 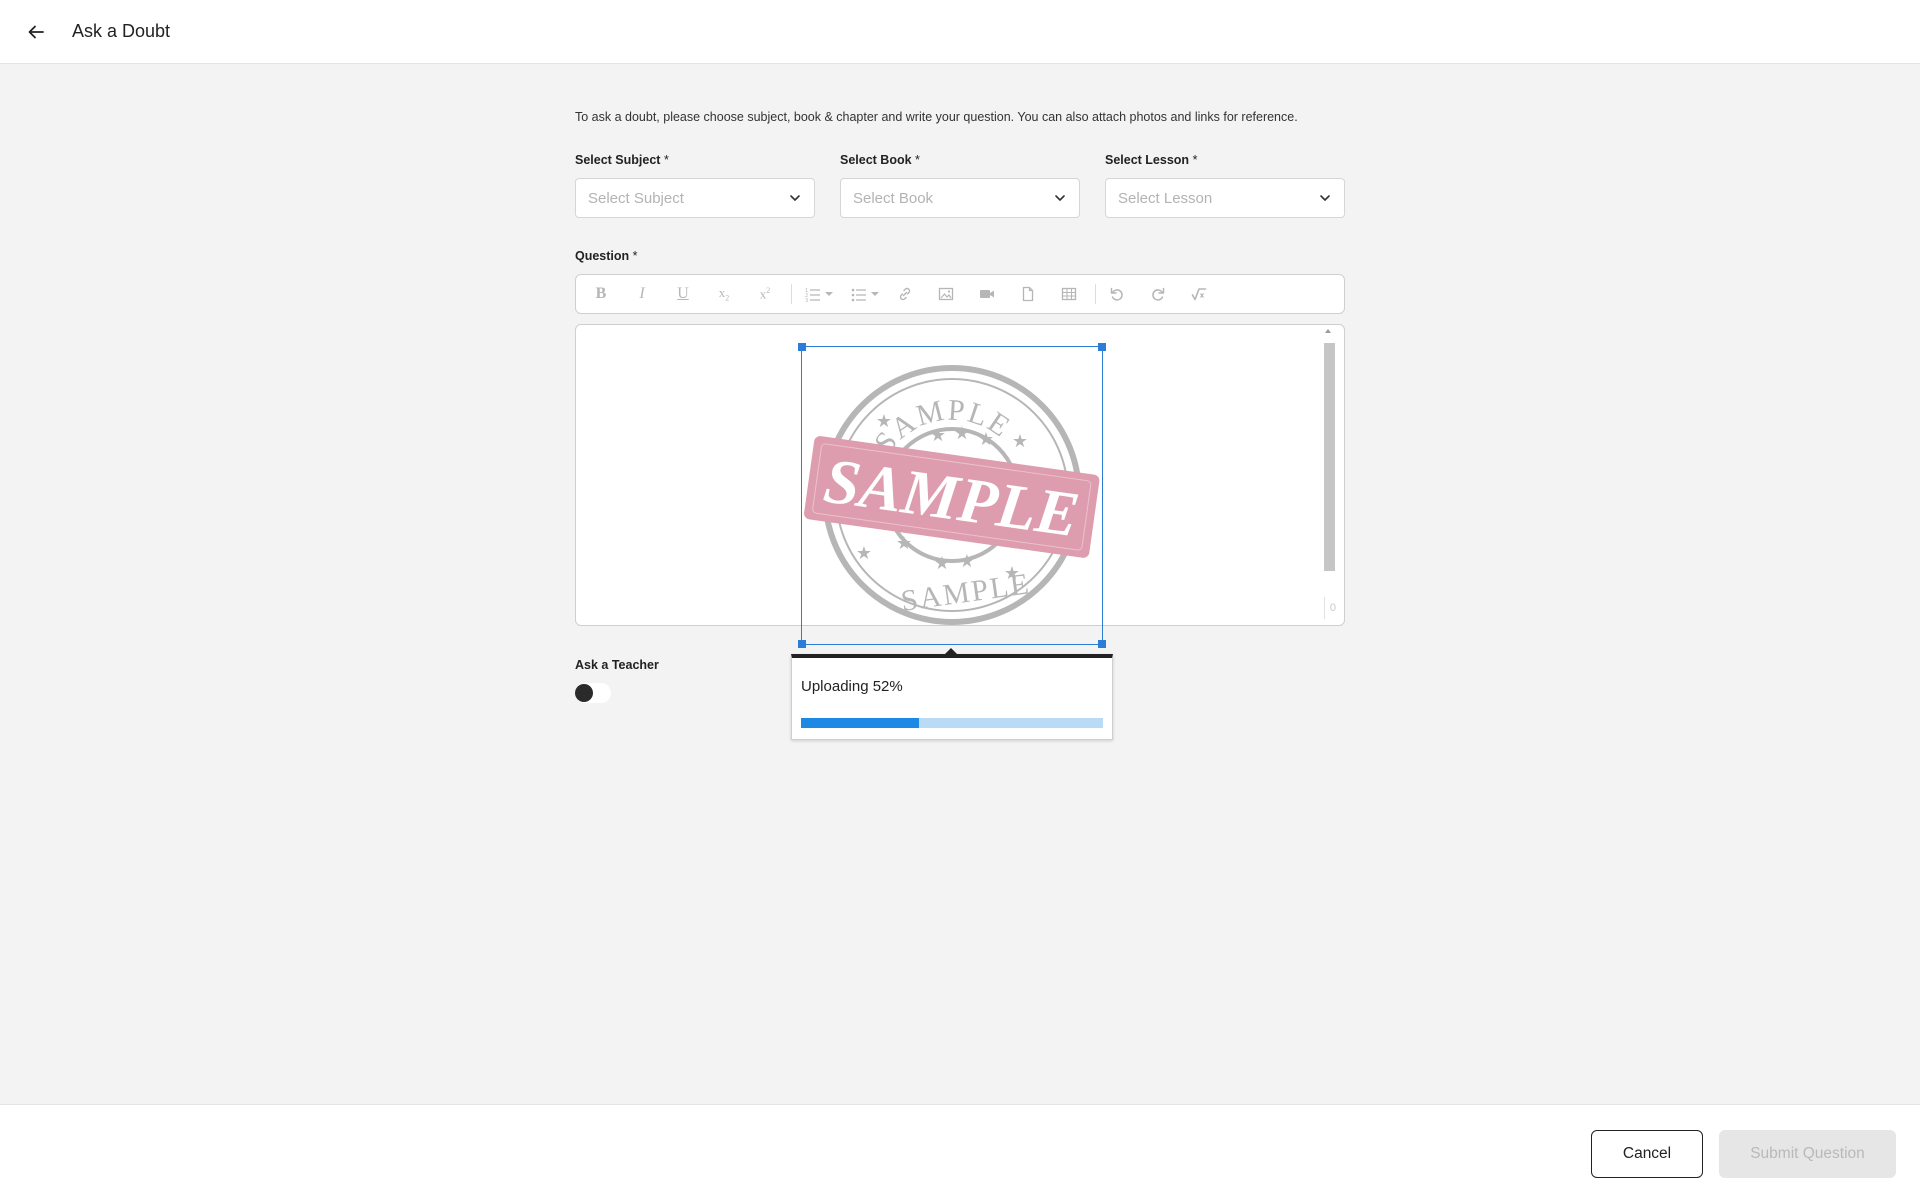 I want to click on image-button, so click(x=946, y=294).